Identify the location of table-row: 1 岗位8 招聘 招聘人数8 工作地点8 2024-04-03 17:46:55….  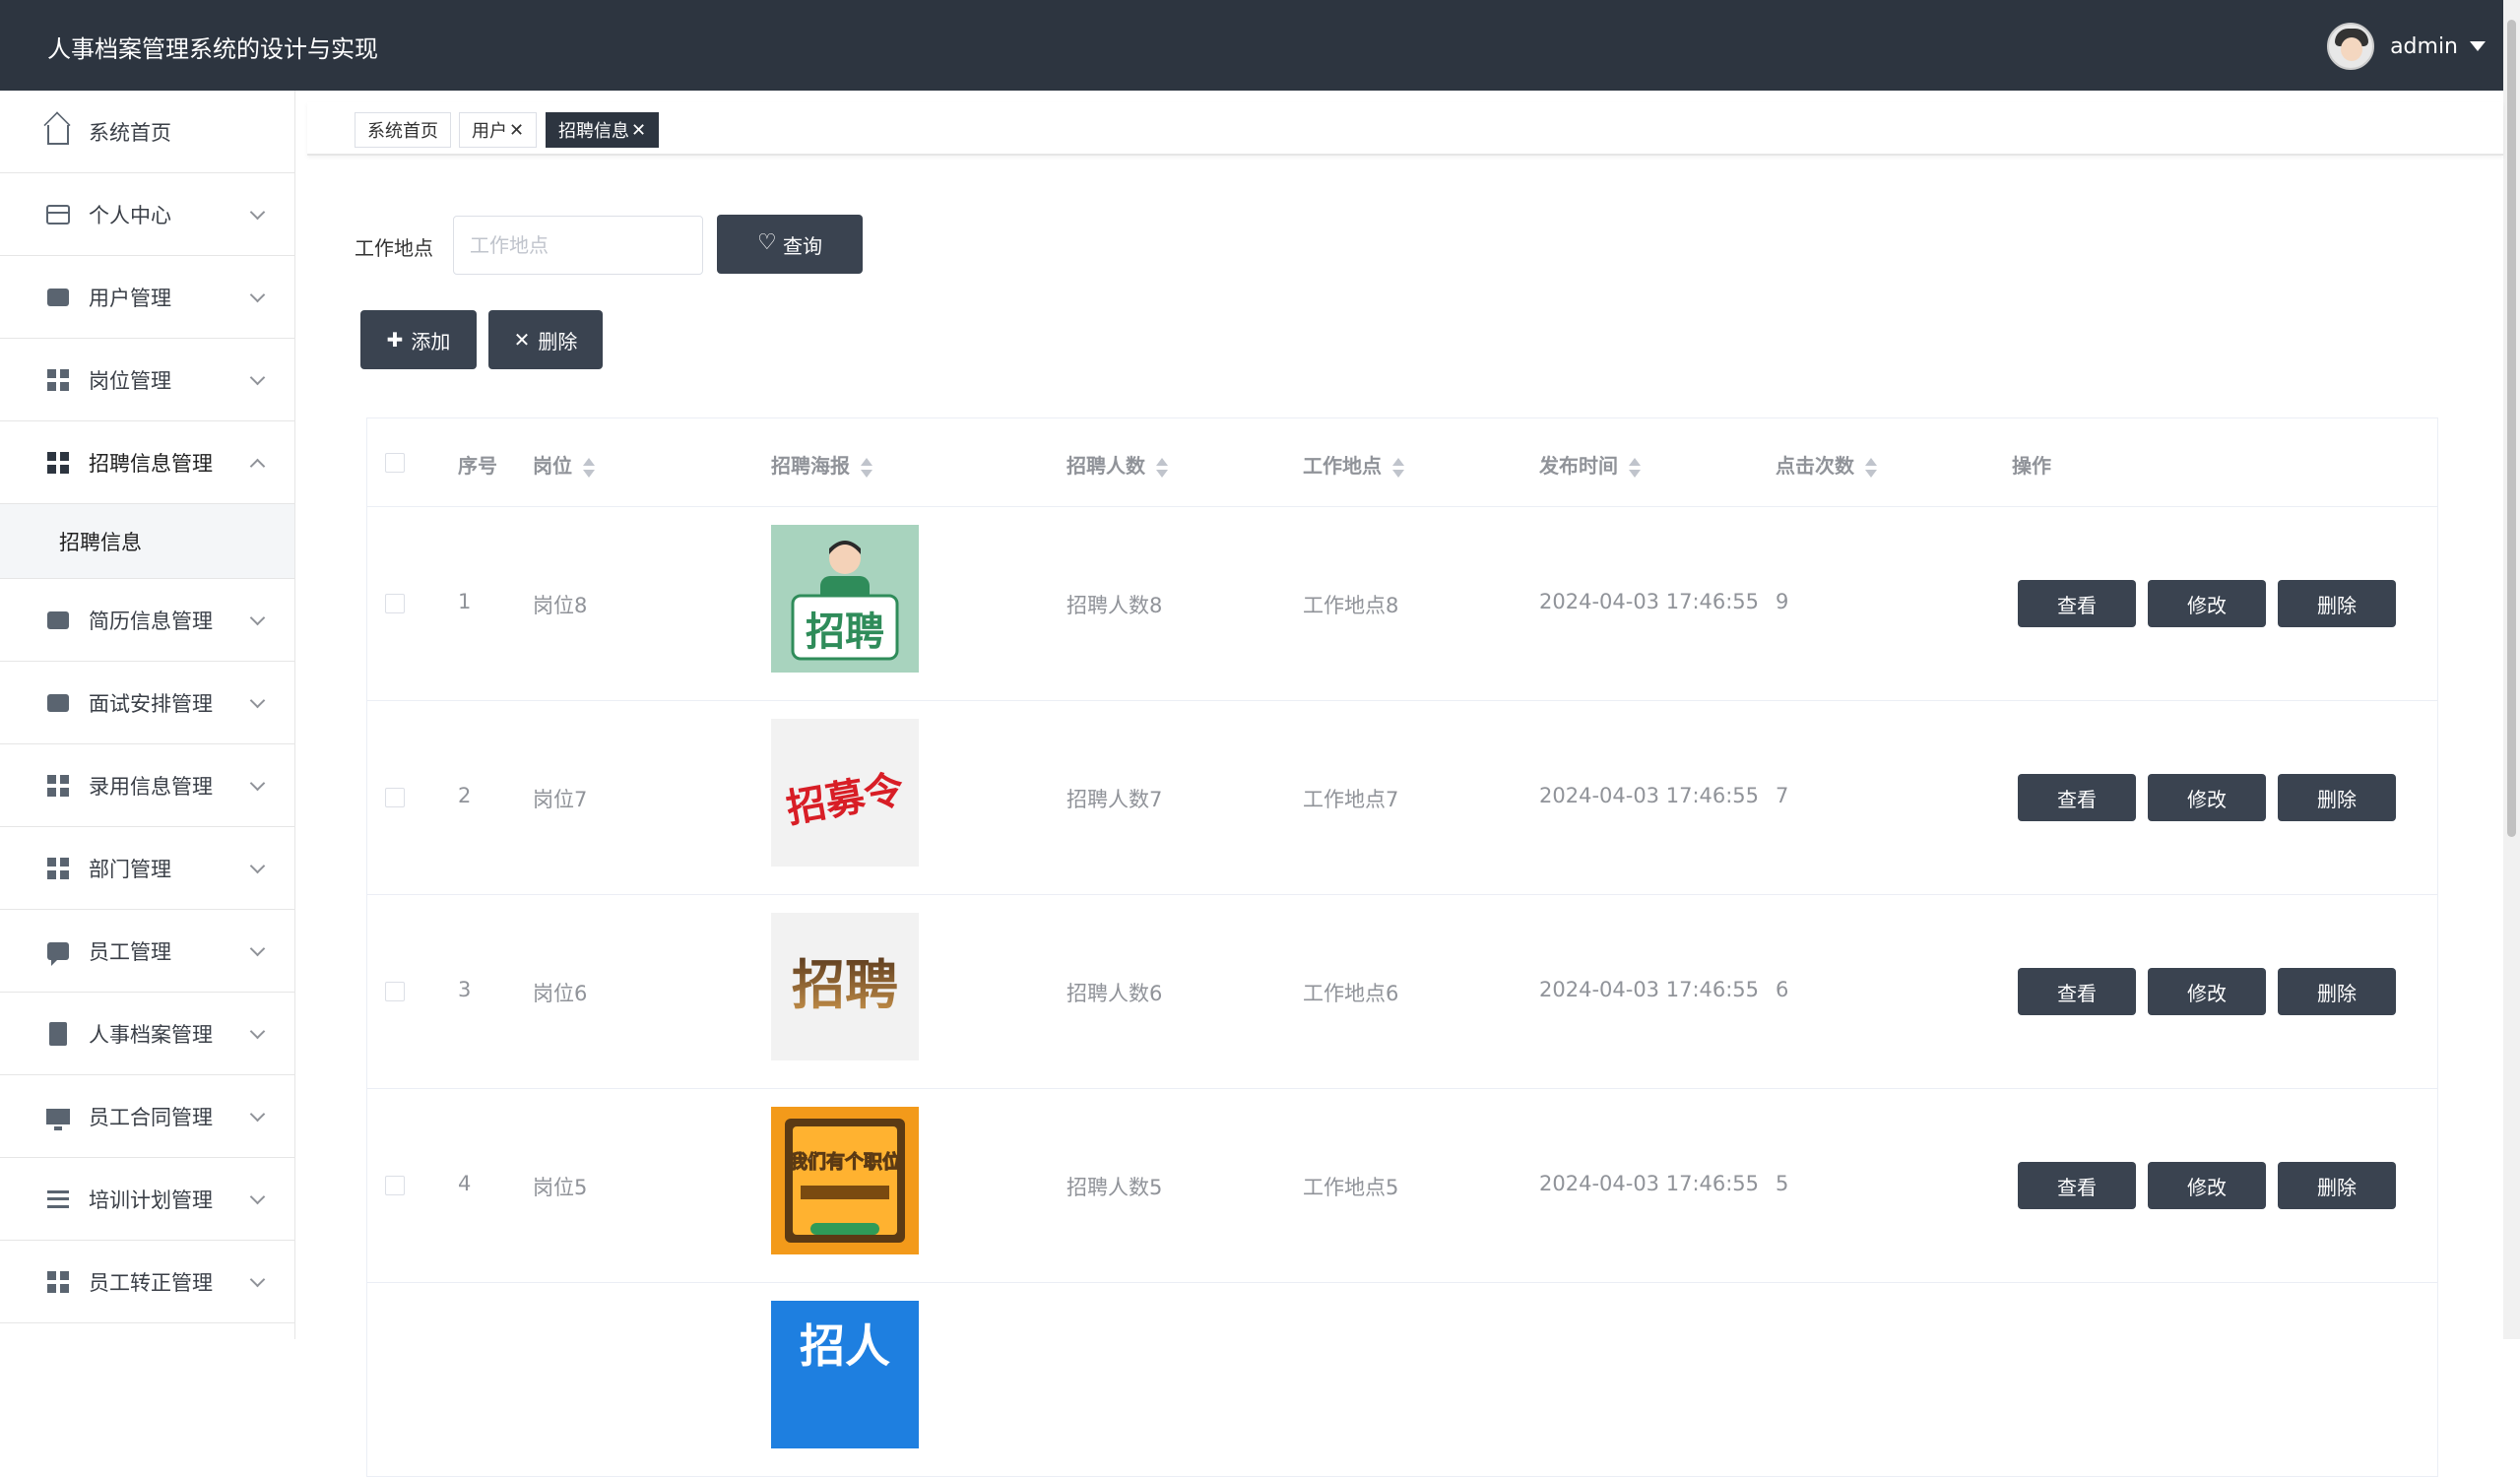
(1402, 604).